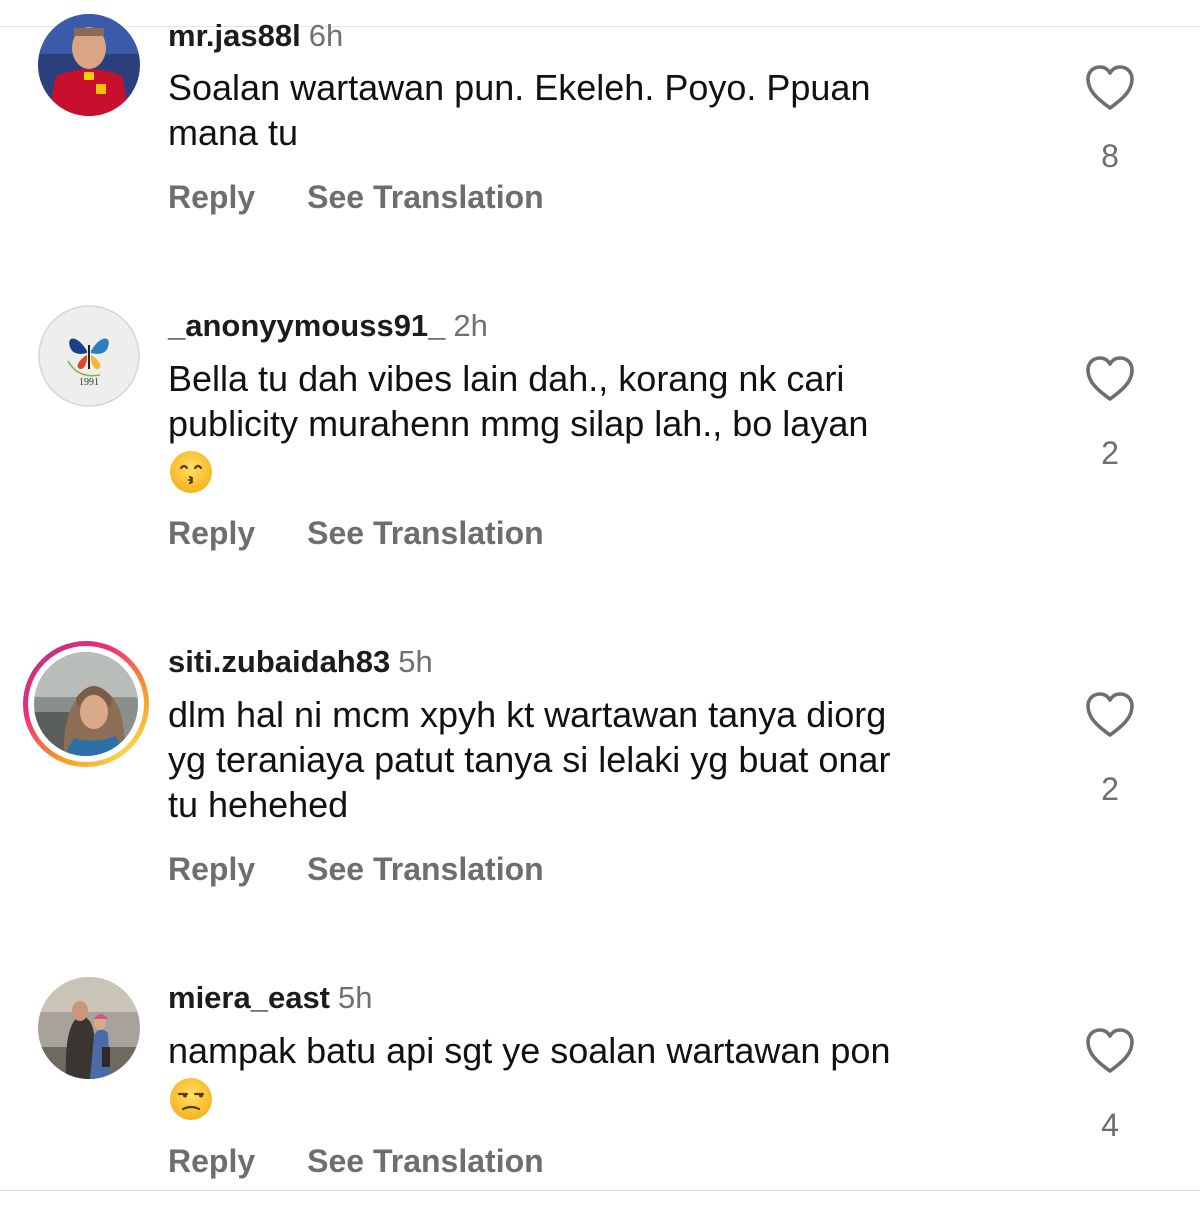 This screenshot has height=1210, width=1200. I want to click on username-link: mr.jas88l, so click(234, 35).